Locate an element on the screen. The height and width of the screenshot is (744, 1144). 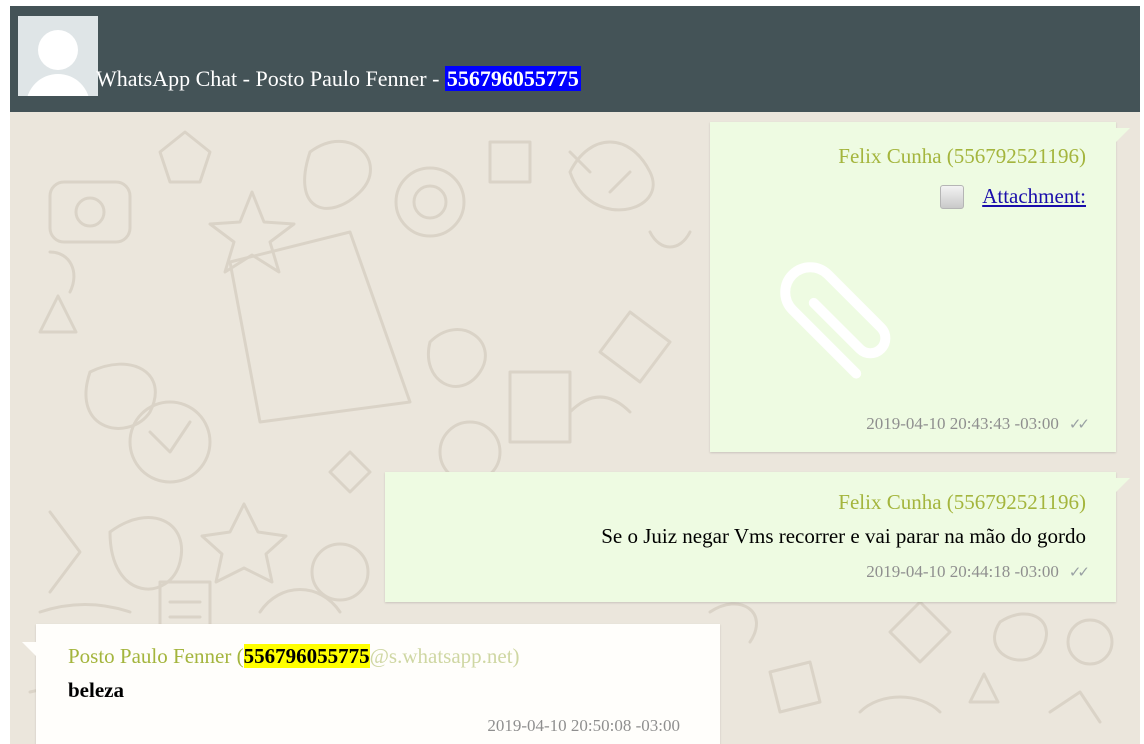
contact-avatar is located at coordinates (58, 56).